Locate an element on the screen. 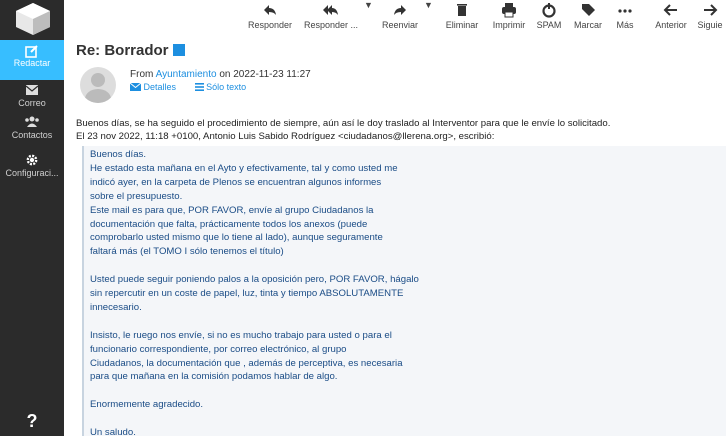 The image size is (726, 440). header-links: Detalles Sólo texto is located at coordinates (195, 87).